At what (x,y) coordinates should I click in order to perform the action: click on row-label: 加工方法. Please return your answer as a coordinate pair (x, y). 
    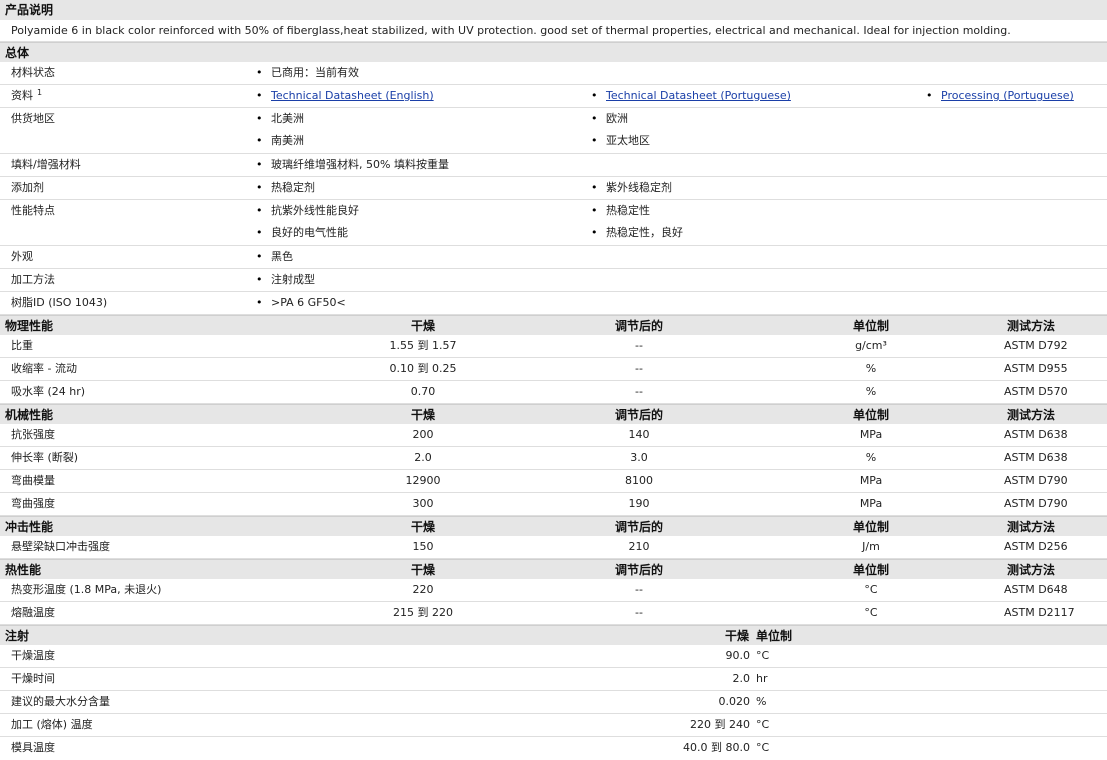
    Looking at the image, I should click on (33, 279).